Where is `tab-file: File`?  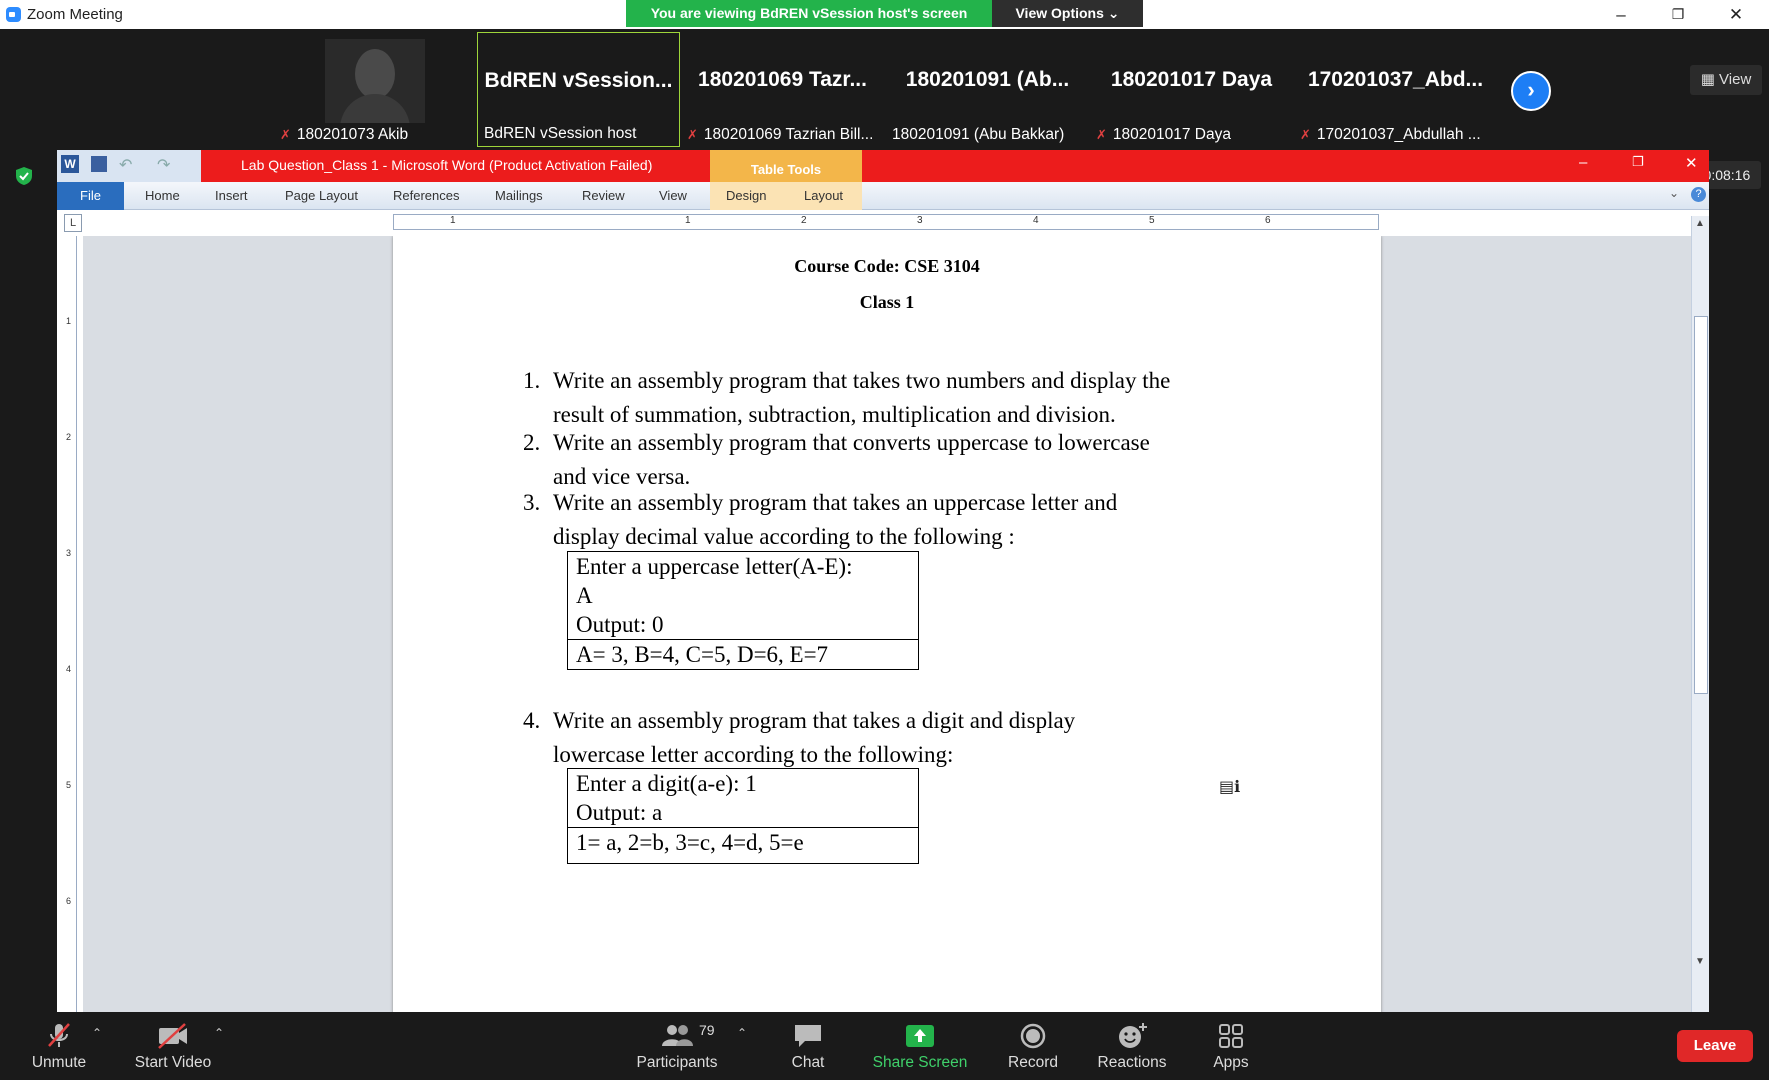
tab-file: File is located at coordinates (90, 196).